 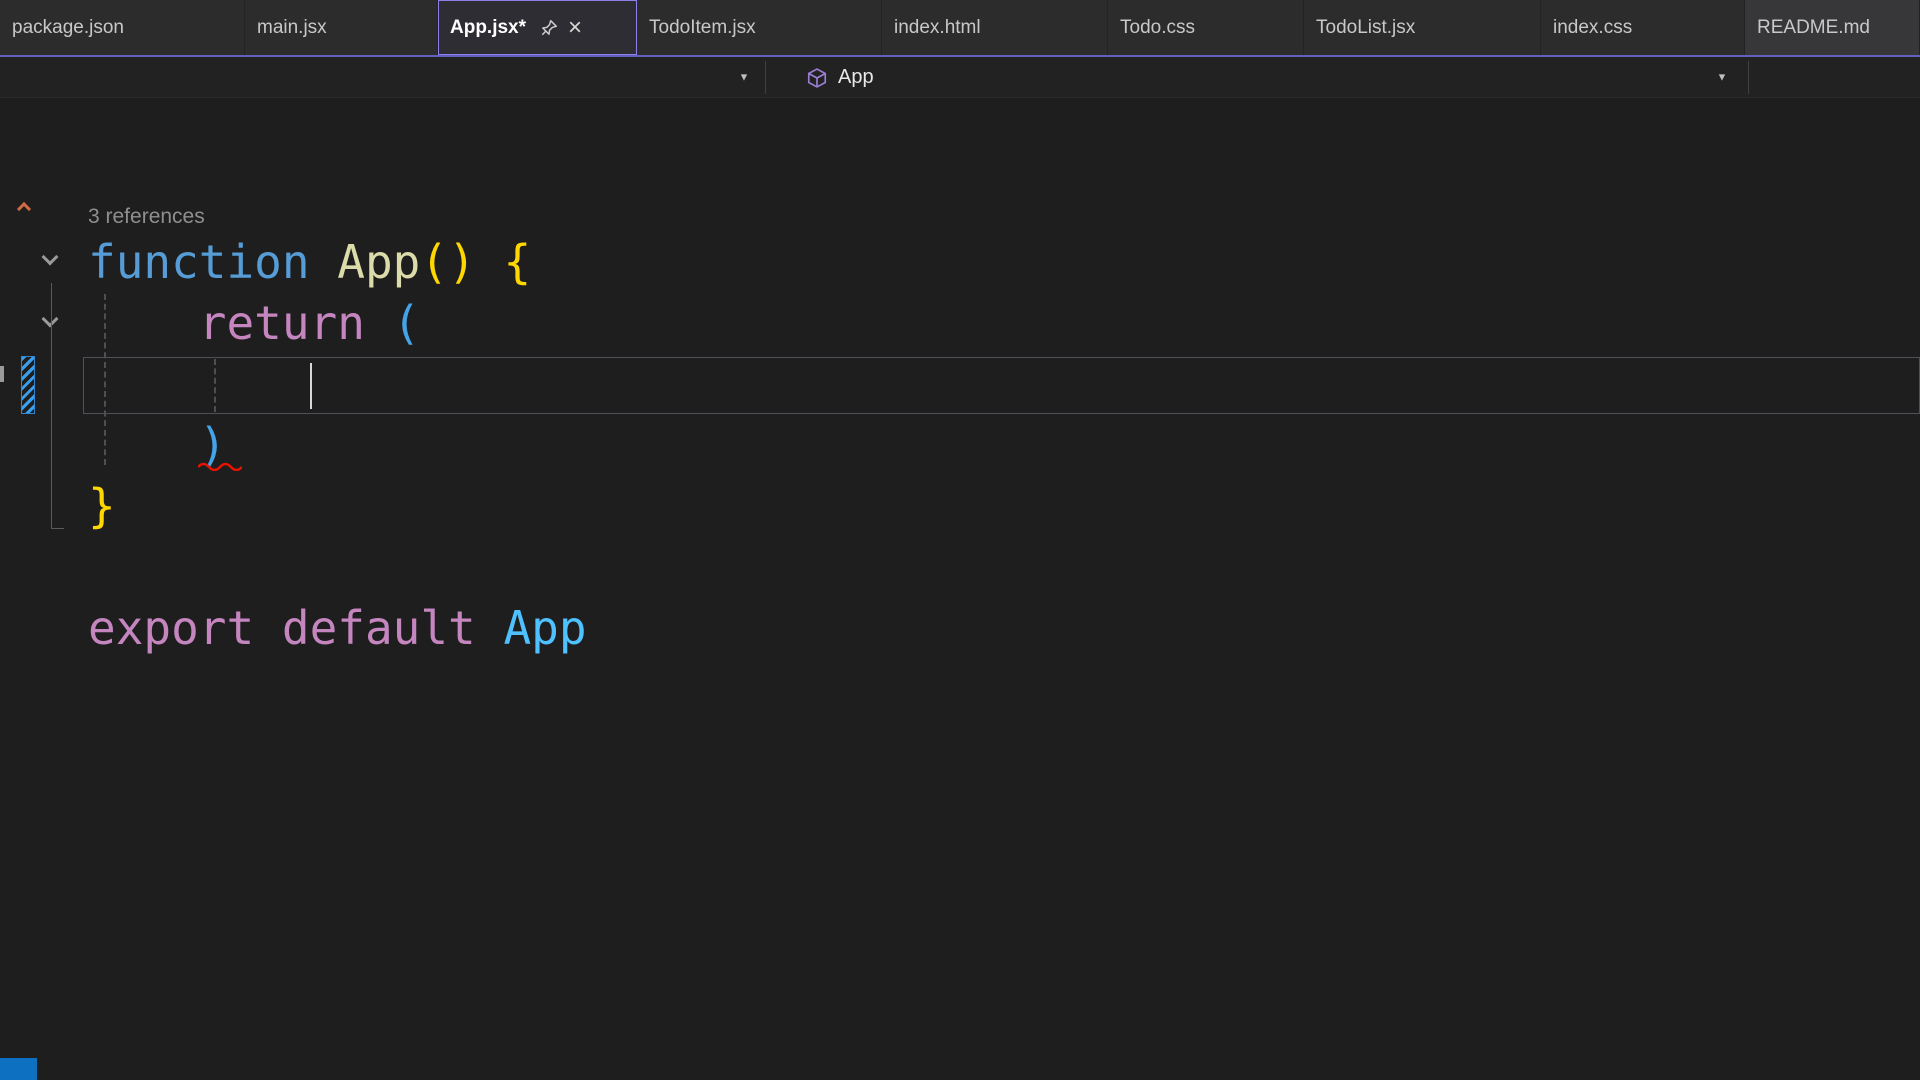 I want to click on code-token: return, so click(x=281, y=323).